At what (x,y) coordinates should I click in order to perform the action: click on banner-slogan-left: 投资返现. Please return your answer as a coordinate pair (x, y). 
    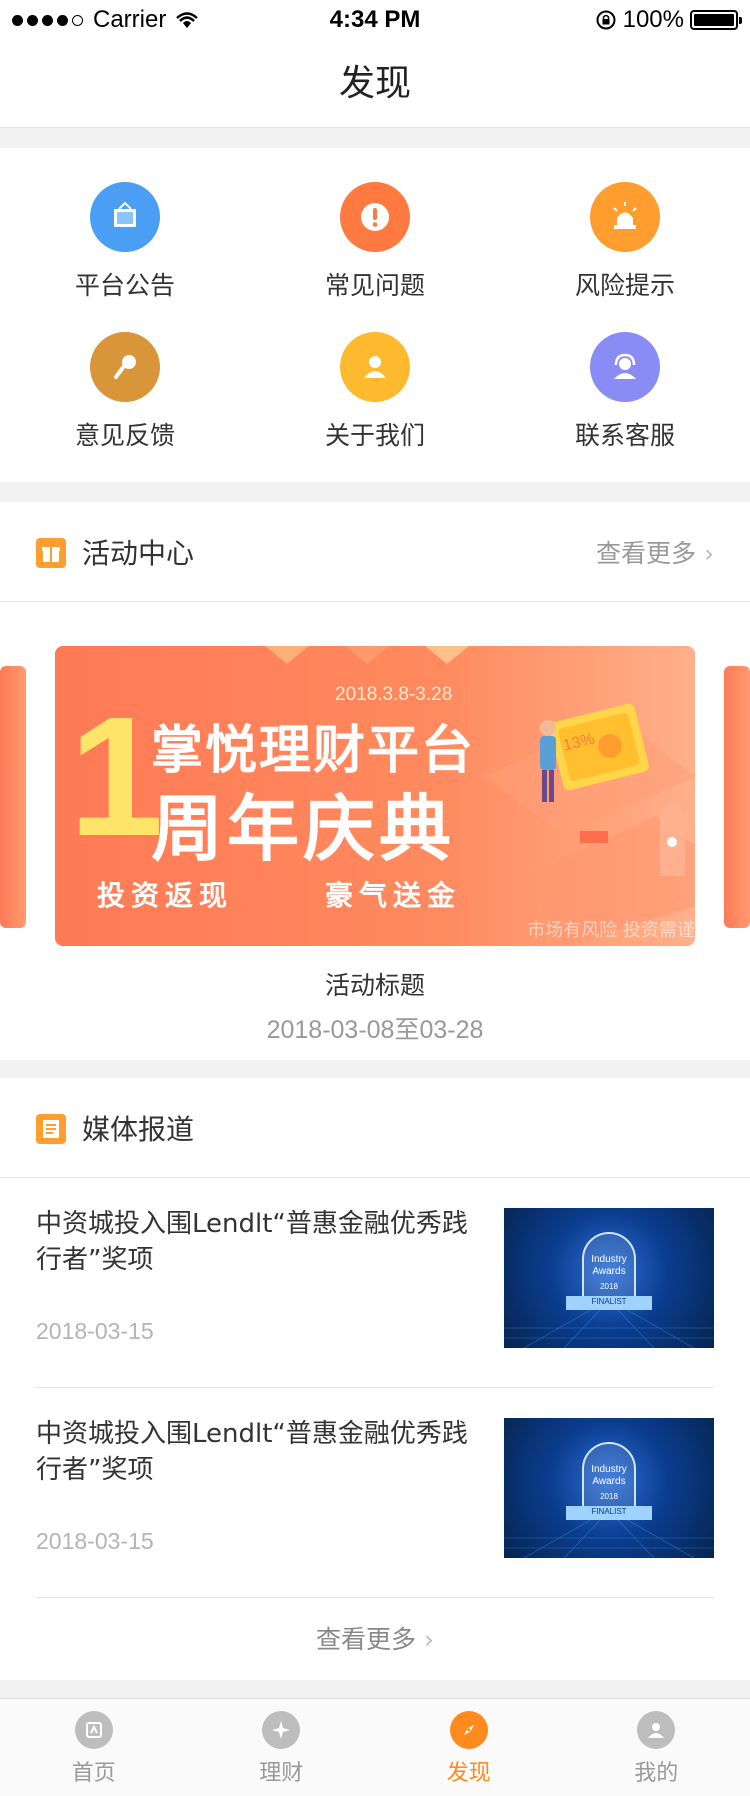
    Looking at the image, I should click on (165, 895).